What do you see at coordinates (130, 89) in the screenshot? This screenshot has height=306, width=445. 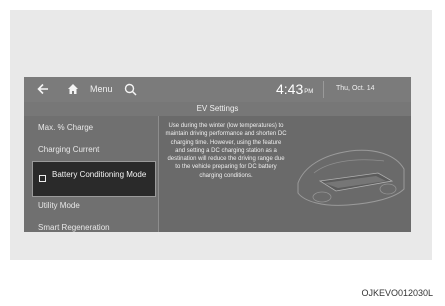 I see `search-icon` at bounding box center [130, 89].